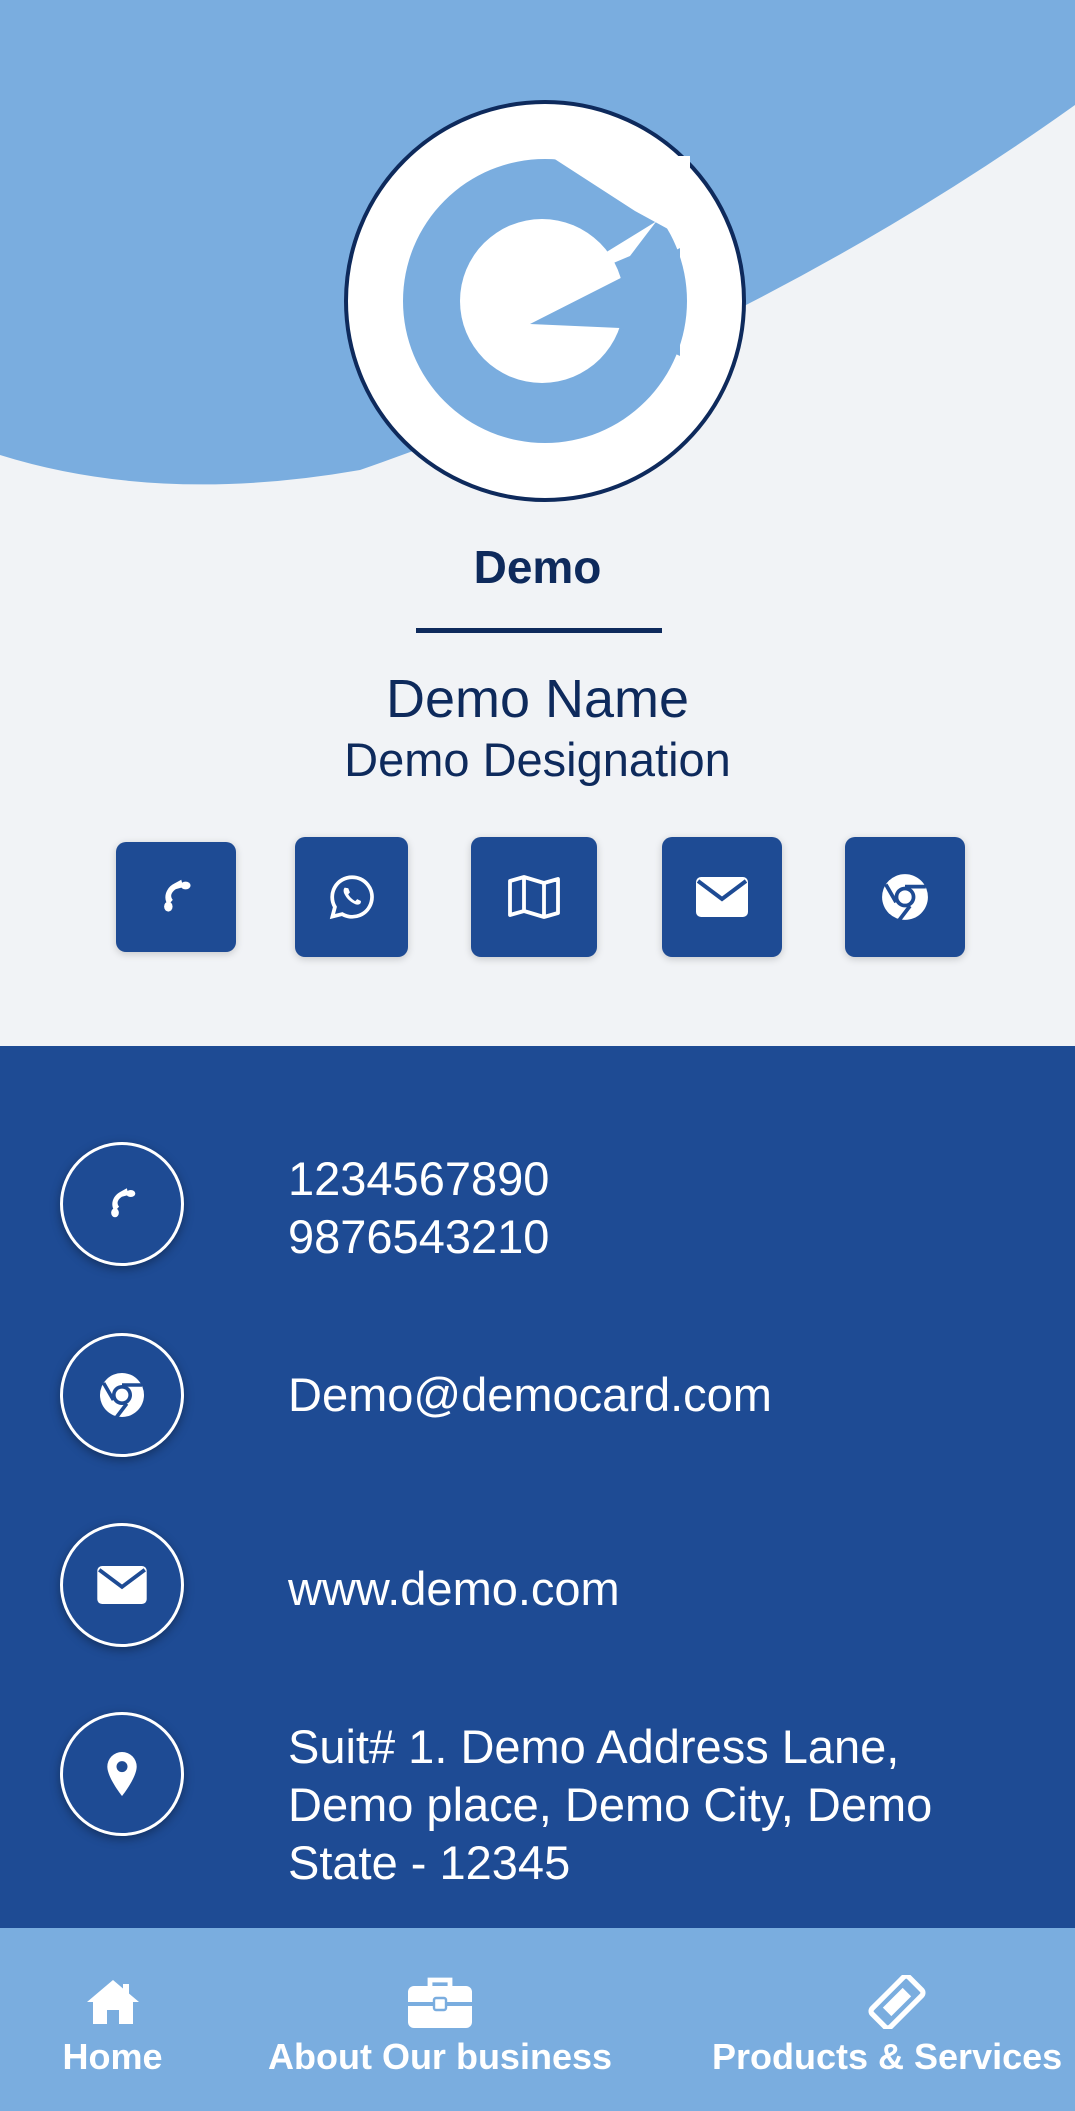 The image size is (1075, 2111). I want to click on email-button, so click(722, 897).